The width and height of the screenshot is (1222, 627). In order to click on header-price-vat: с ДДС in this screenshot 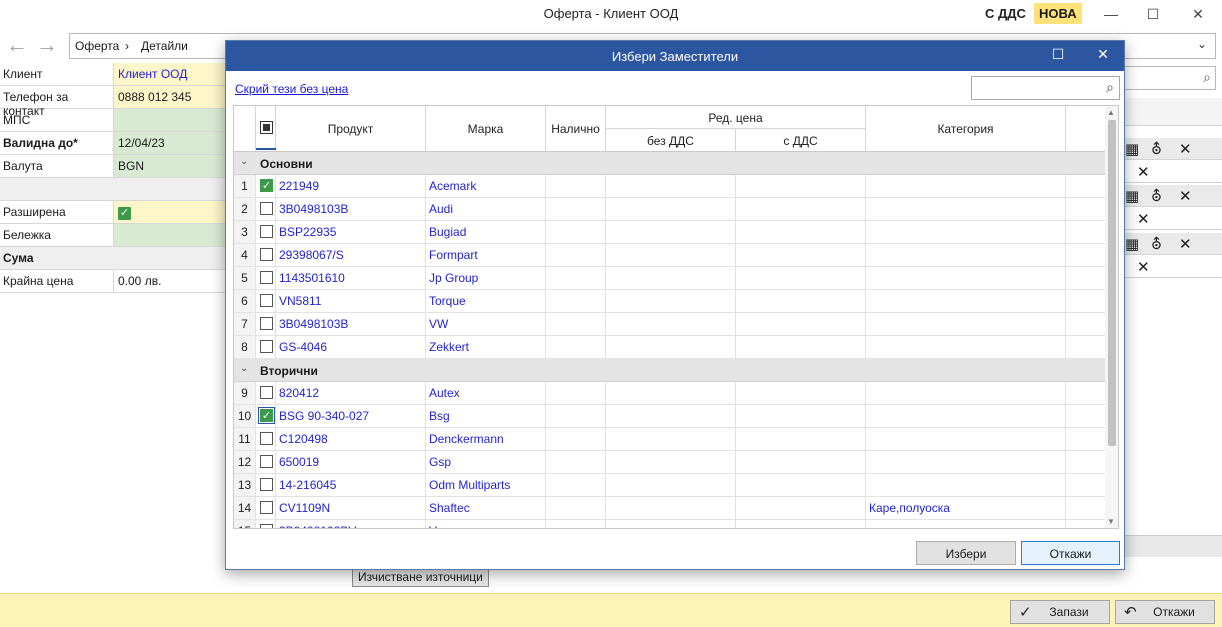, I will do `click(801, 140)`.